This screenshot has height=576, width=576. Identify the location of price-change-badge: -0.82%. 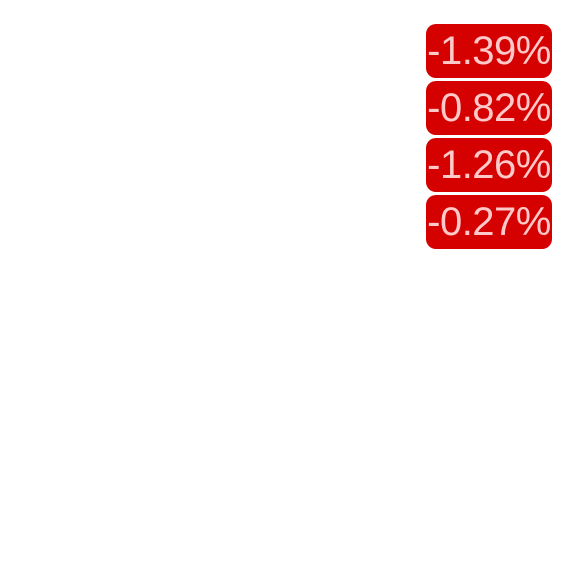
(489, 108).